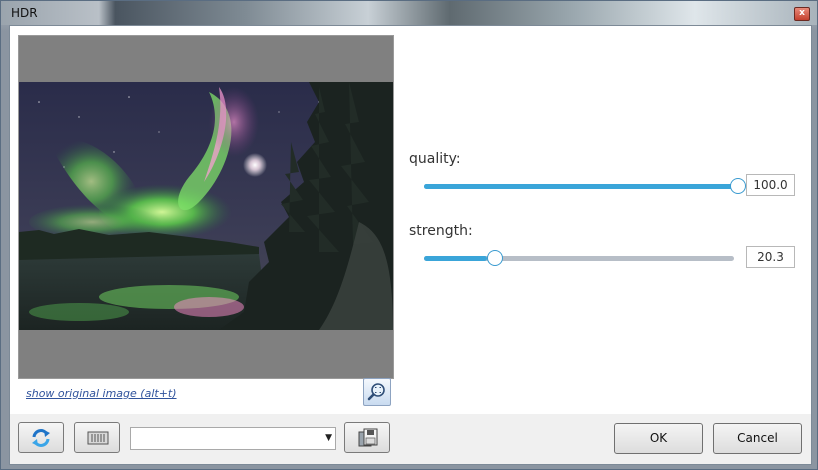  Describe the element at coordinates (455, 258) in the screenshot. I see `strength-slider-fill` at that location.